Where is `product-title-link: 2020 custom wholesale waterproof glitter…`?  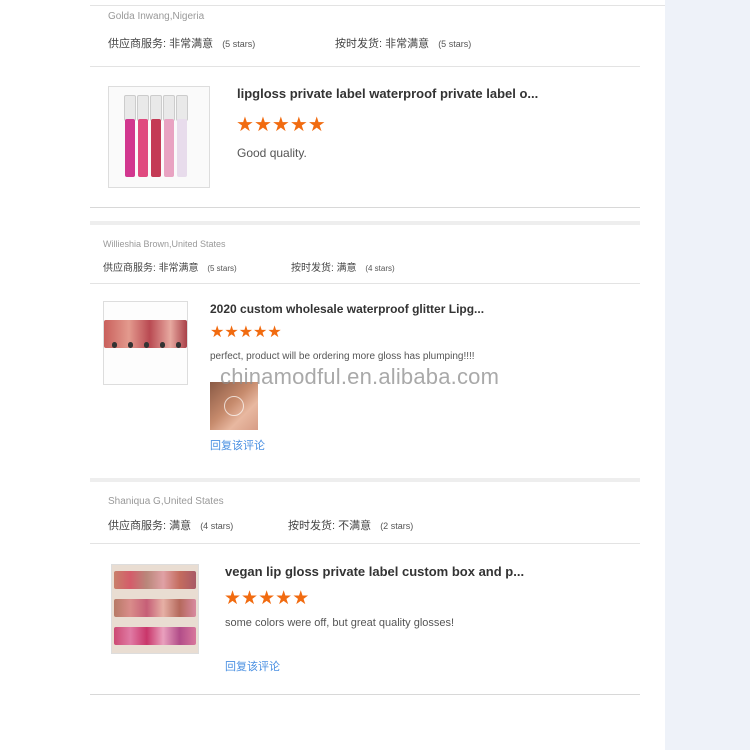 product-title-link: 2020 custom wholesale waterproof glitter… is located at coordinates (360, 309).